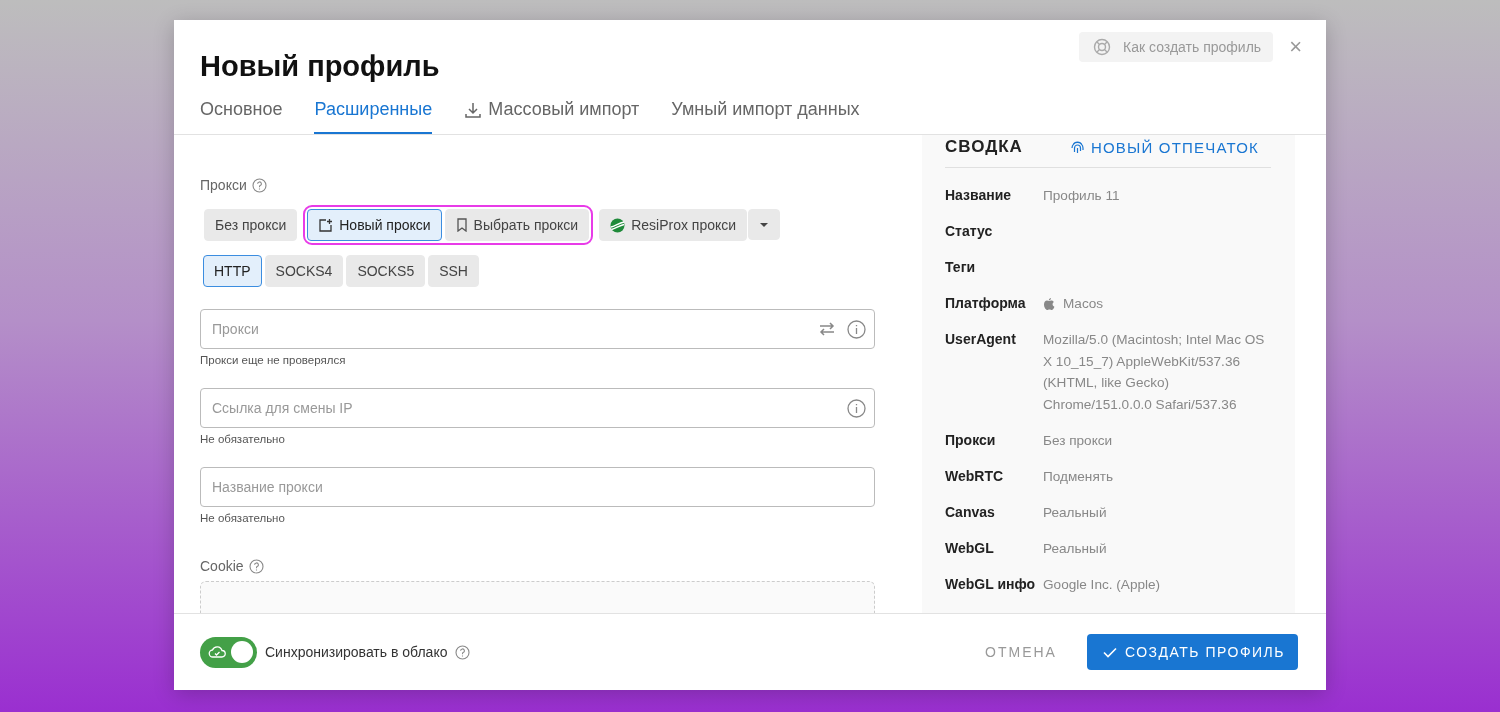 The image size is (1500, 712). I want to click on text-field: Прокси, so click(537, 329).